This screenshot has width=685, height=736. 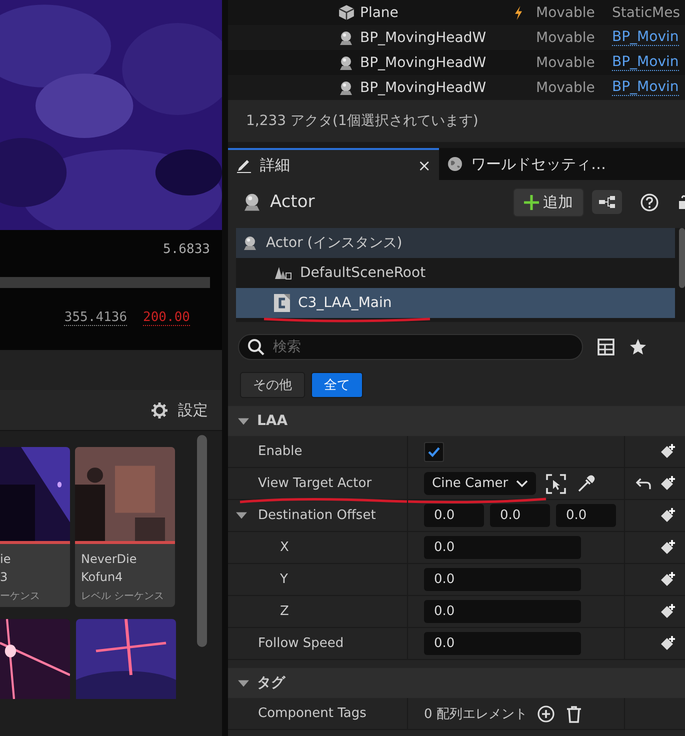 I want to click on eyedropper-icon, so click(x=586, y=484).